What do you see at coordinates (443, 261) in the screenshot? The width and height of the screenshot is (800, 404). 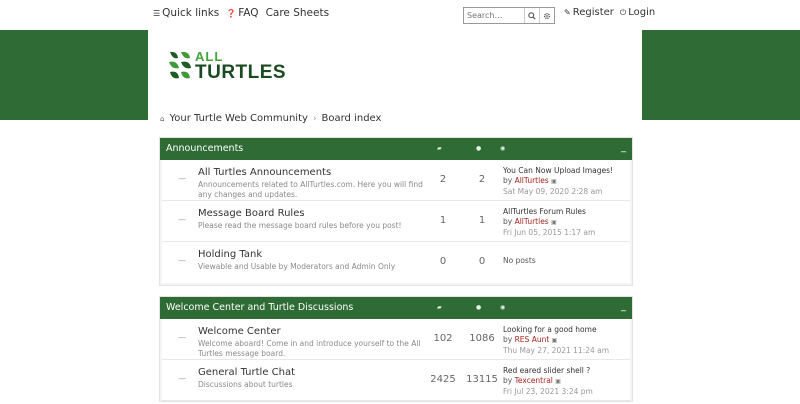 I see `topics-count: 0` at bounding box center [443, 261].